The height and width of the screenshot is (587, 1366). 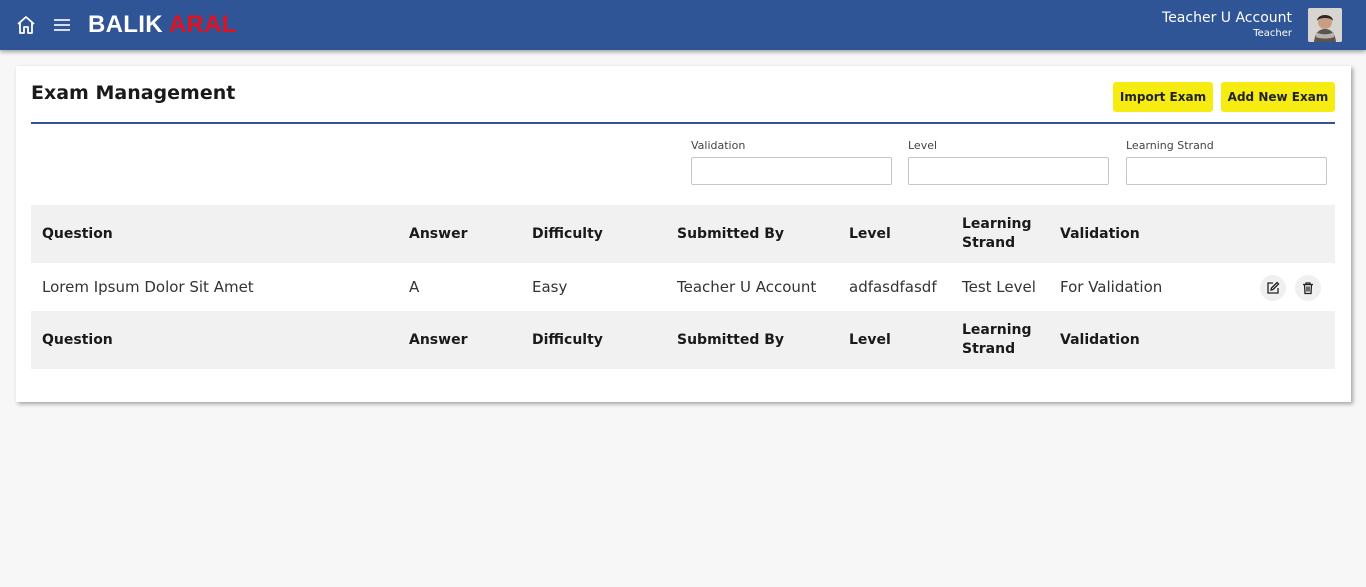 I want to click on column-header-validation: Validation, so click(x=1135, y=234).